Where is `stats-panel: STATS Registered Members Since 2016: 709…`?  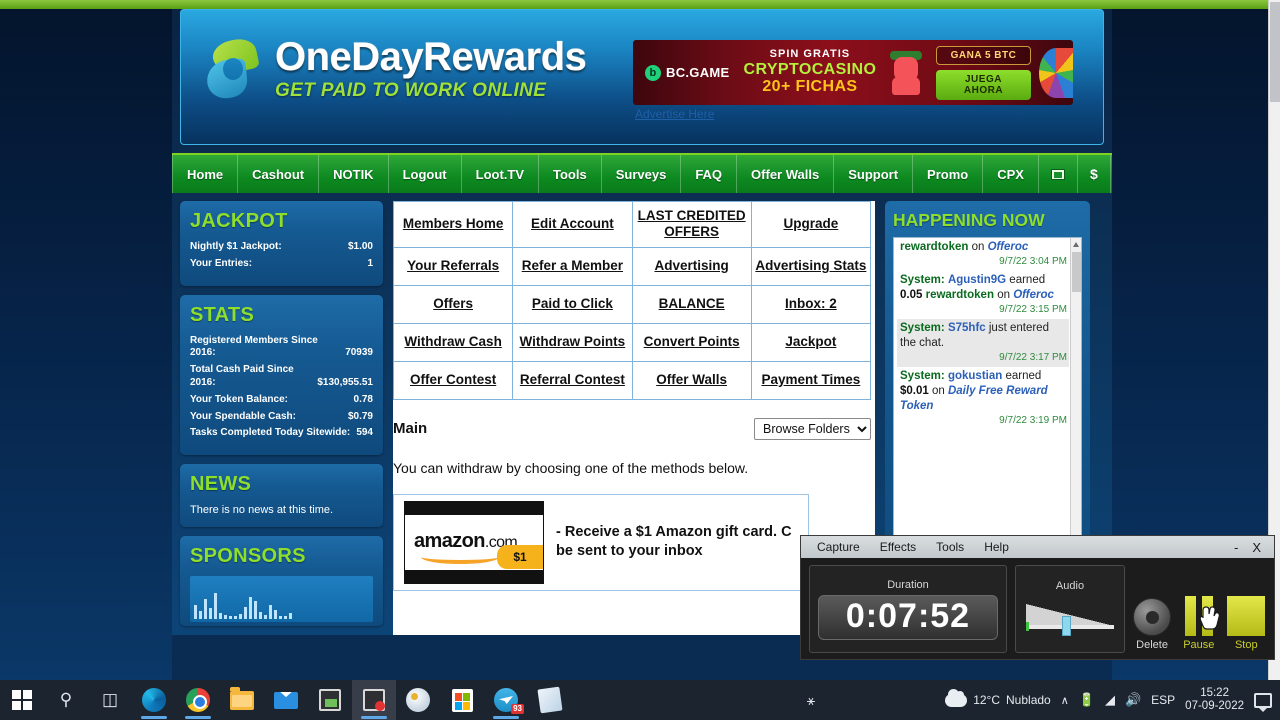 stats-panel: STATS Registered Members Since 2016: 709… is located at coordinates (281, 375).